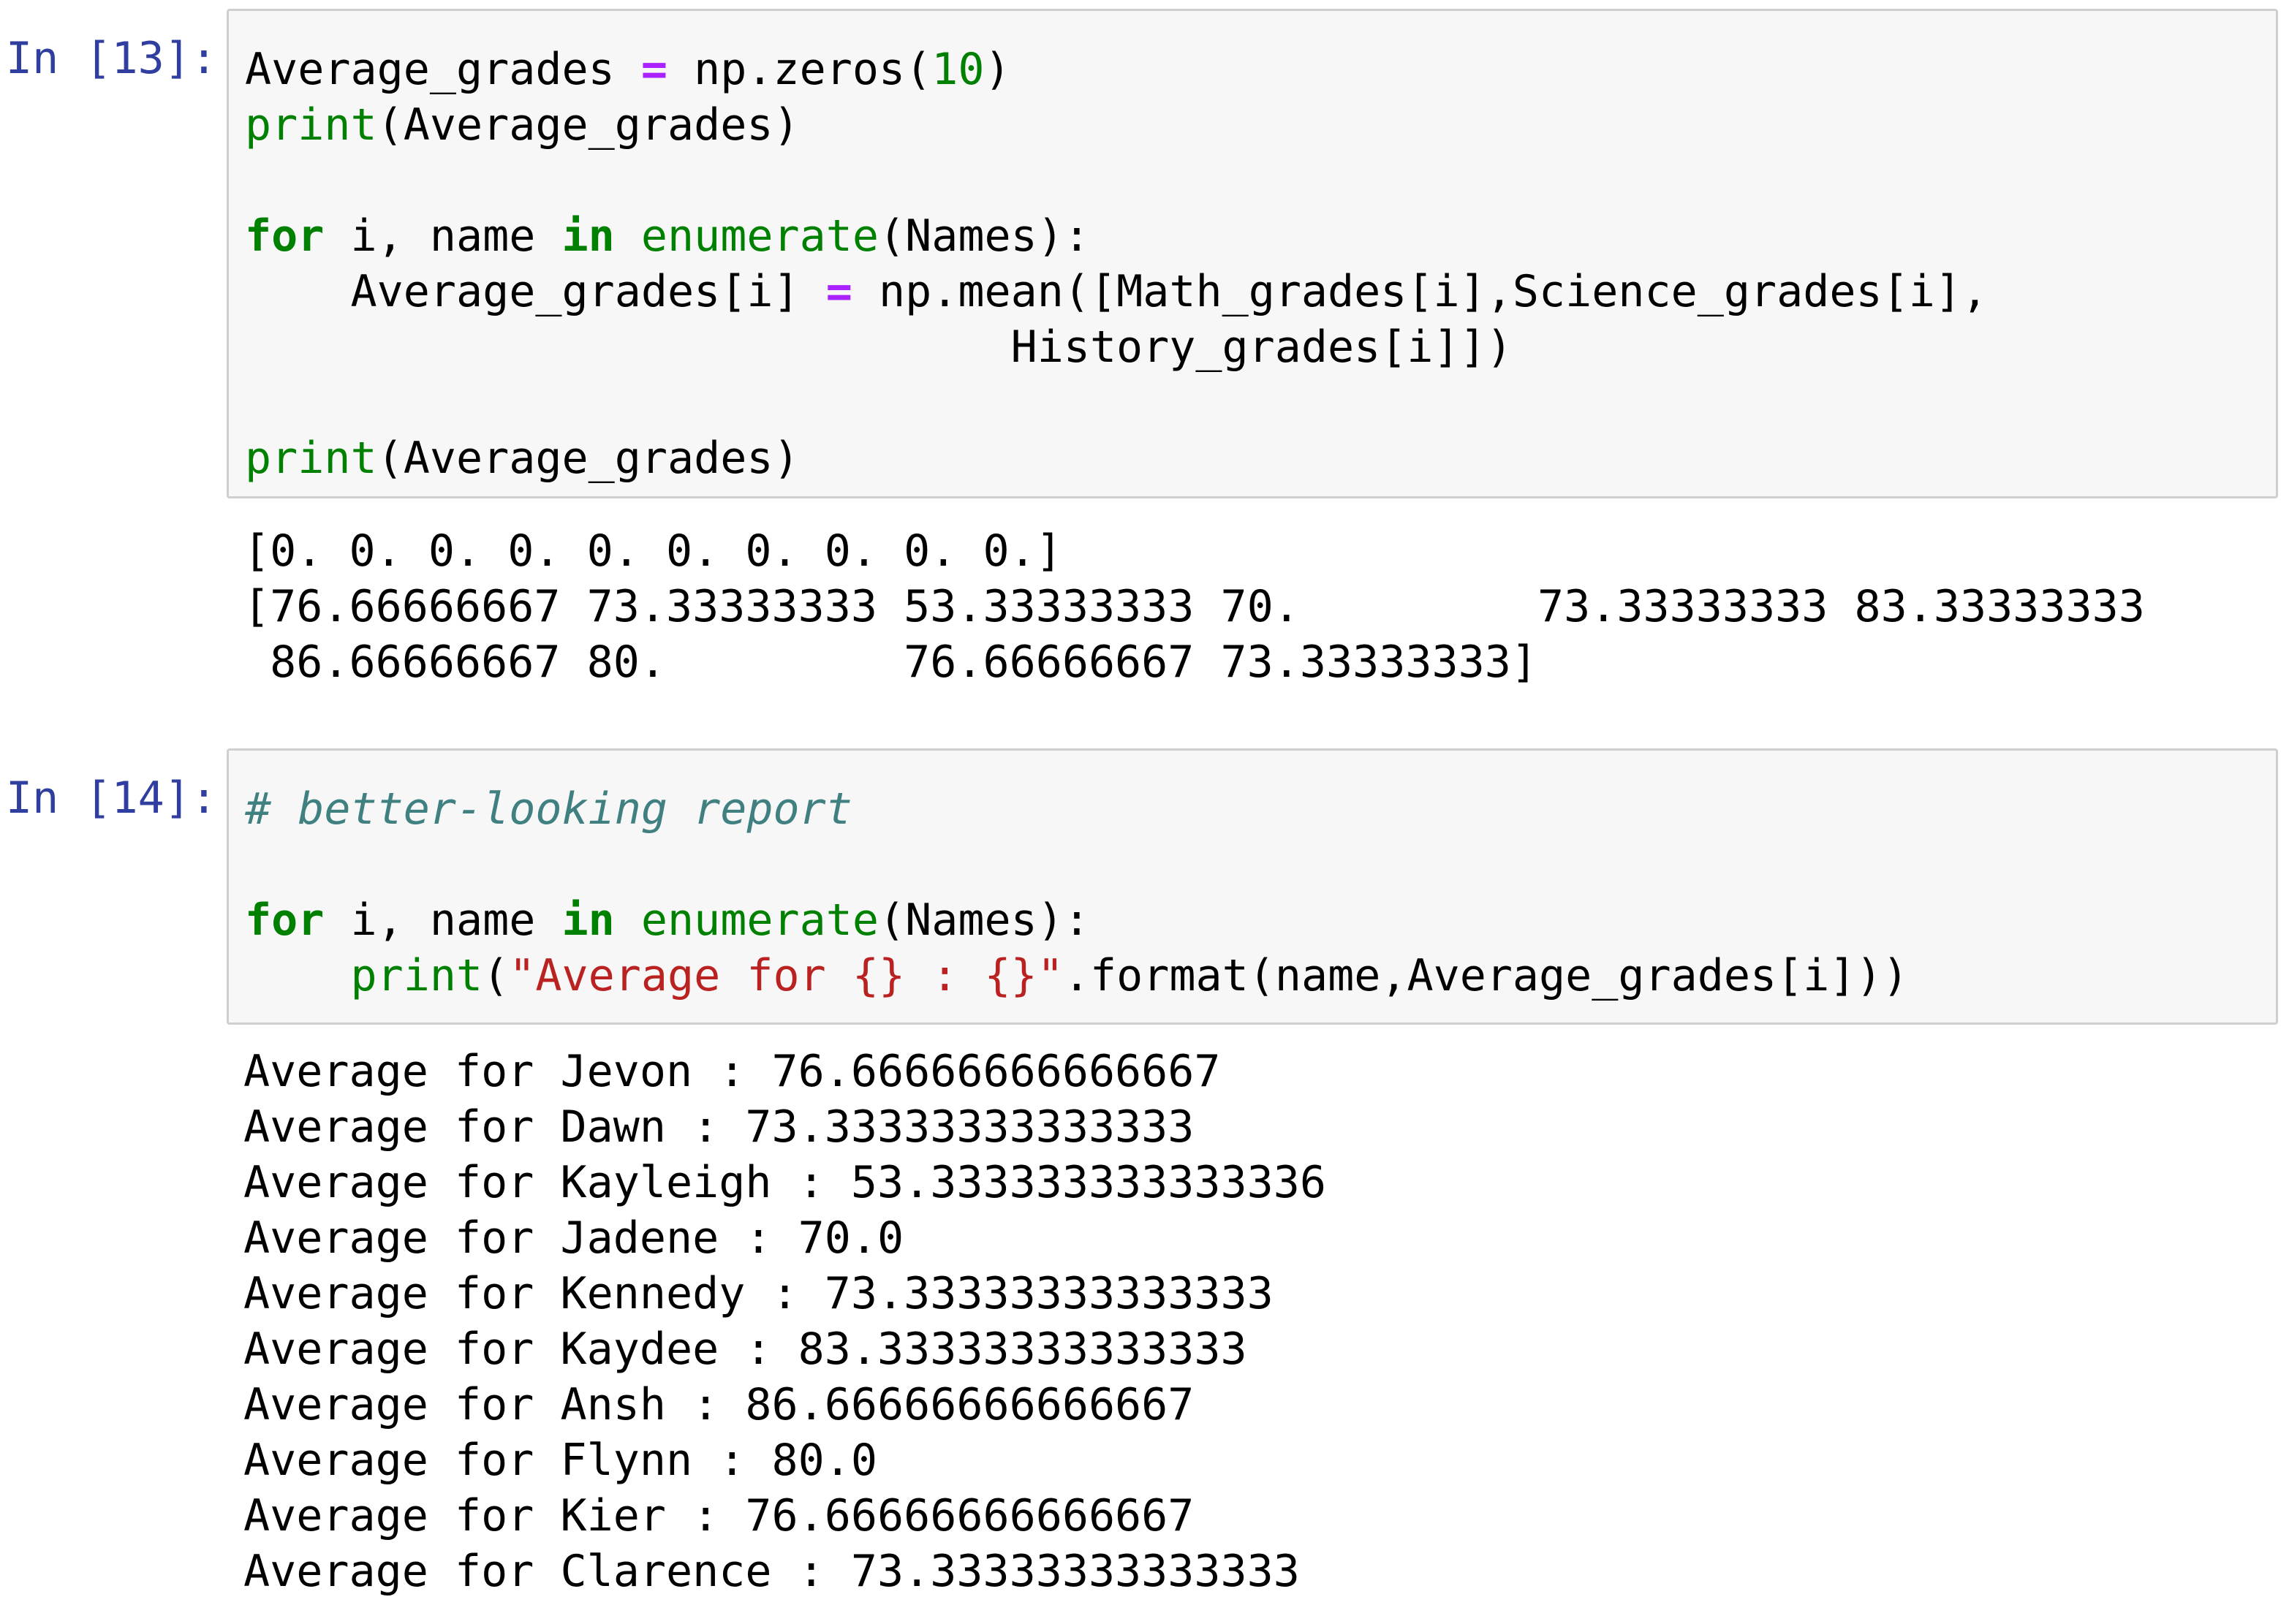  I want to click on output-line: Average for Ansh : 86.66666666666667, so click(719, 1404).